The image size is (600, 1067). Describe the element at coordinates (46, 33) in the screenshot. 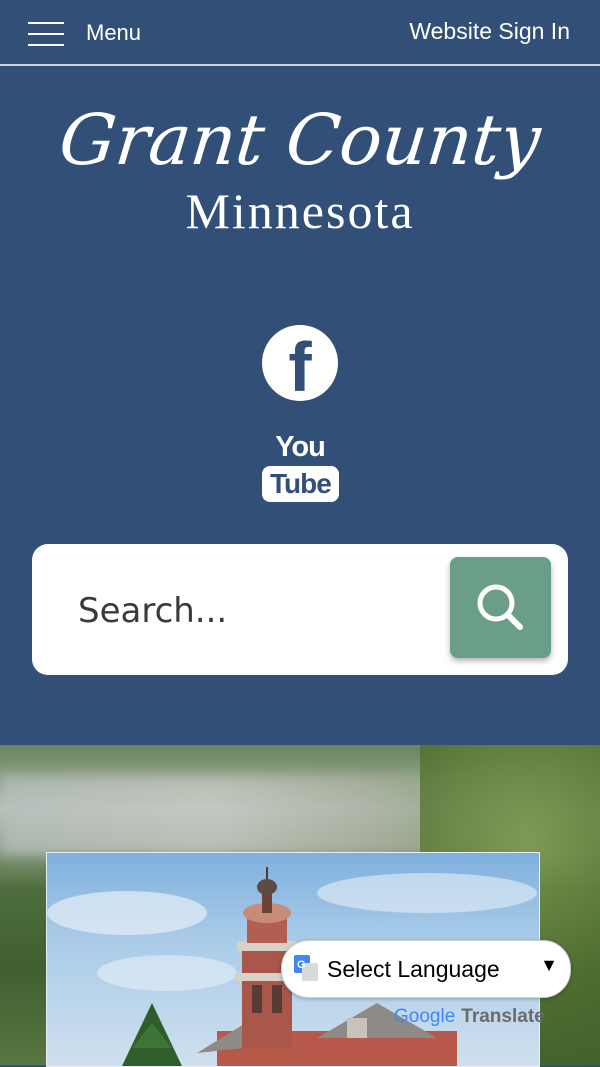

I see `hamburger-icon` at that location.